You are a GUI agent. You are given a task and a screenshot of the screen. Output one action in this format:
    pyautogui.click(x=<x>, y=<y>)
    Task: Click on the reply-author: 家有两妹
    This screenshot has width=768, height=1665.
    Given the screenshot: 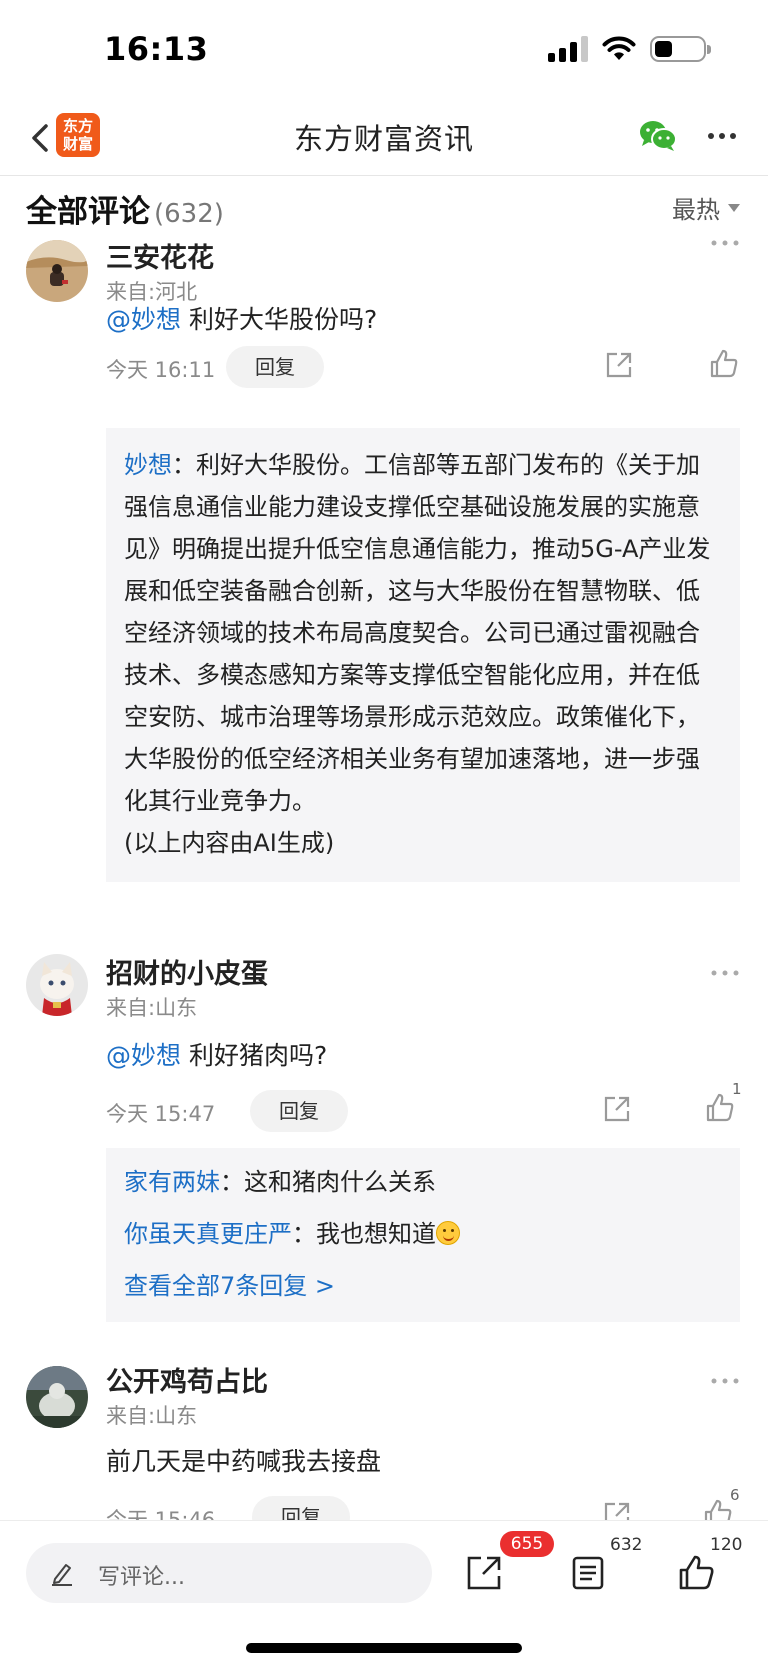 What is the action you would take?
    pyautogui.click(x=172, y=1182)
    